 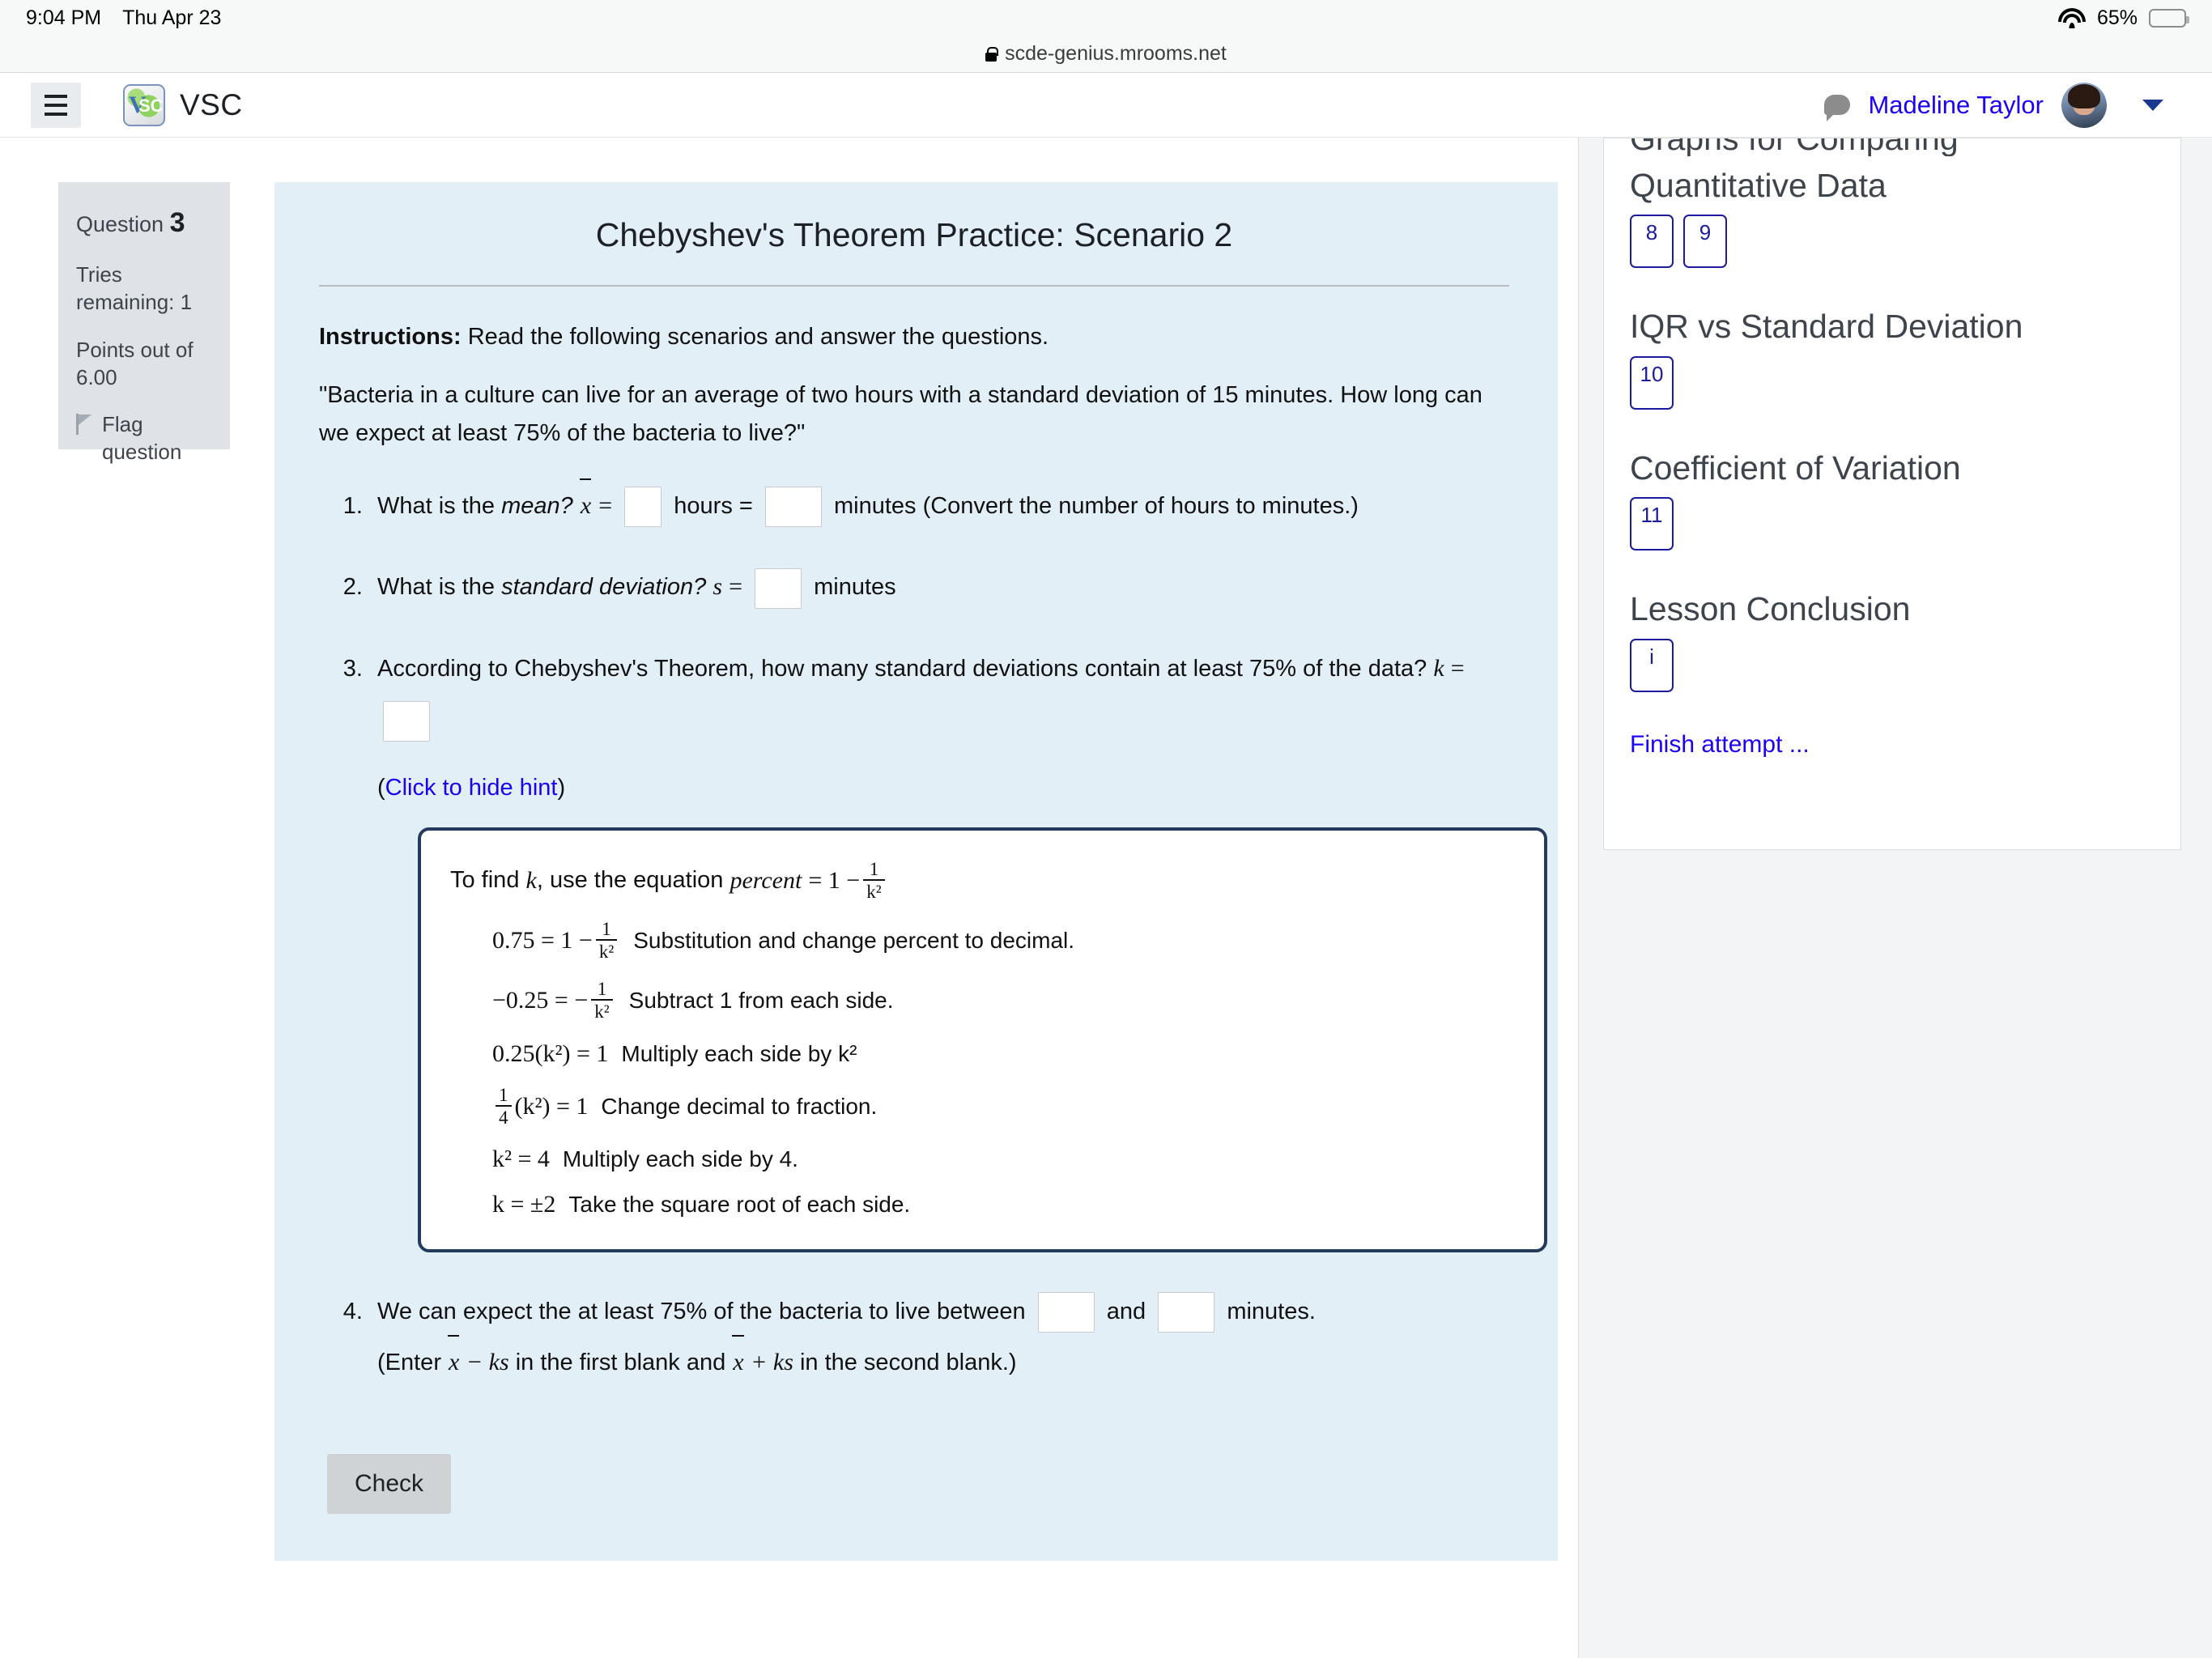 What do you see at coordinates (761, 1001) in the screenshot?
I see `hint-line-2-explanation: Subtract 1 from each side.` at bounding box center [761, 1001].